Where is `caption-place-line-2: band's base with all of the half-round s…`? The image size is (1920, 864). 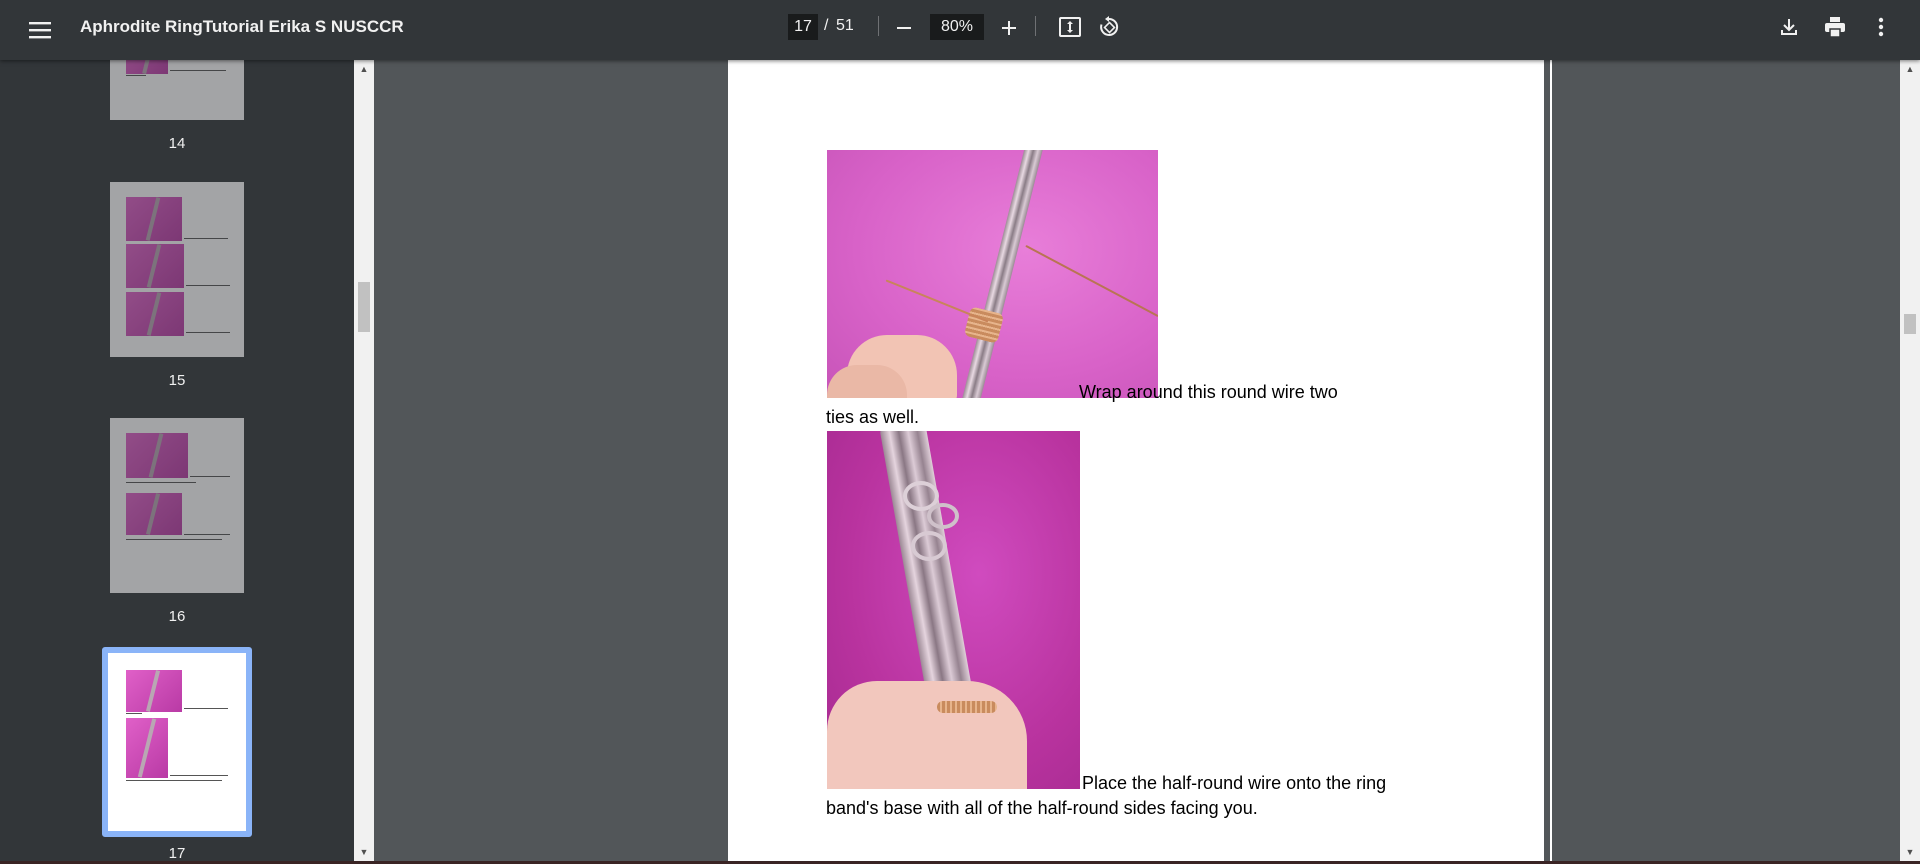
caption-place-line-2: band's base with all of the half-round s… is located at coordinates (1042, 808).